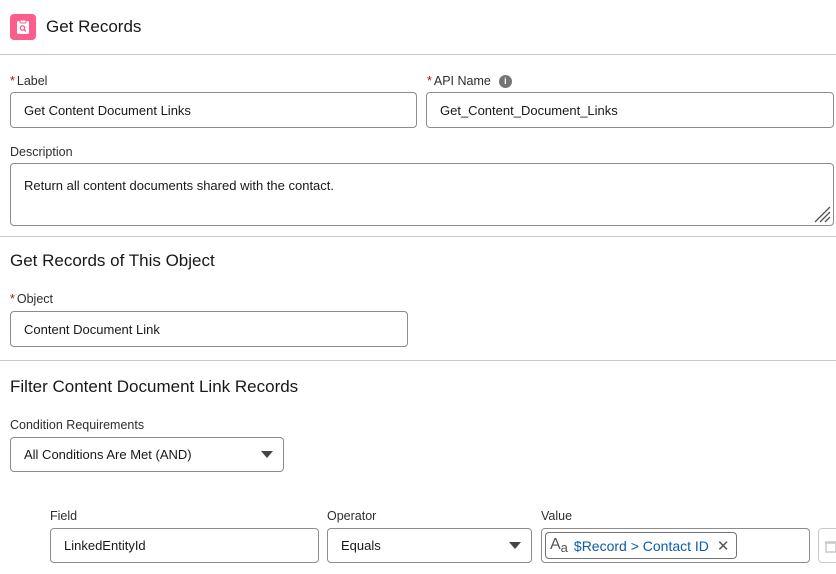 This screenshot has width=836, height=574. I want to click on operator-value: Equals, so click(361, 545).